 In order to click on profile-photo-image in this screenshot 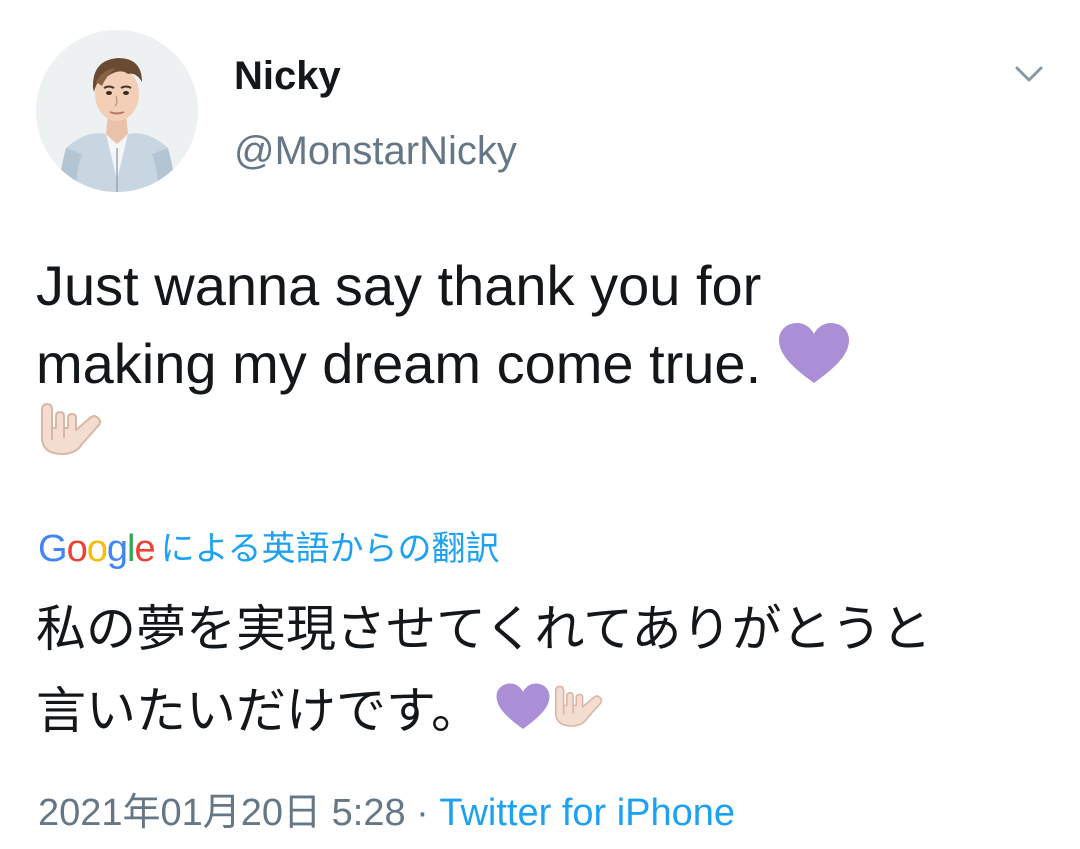, I will do `click(117, 111)`.